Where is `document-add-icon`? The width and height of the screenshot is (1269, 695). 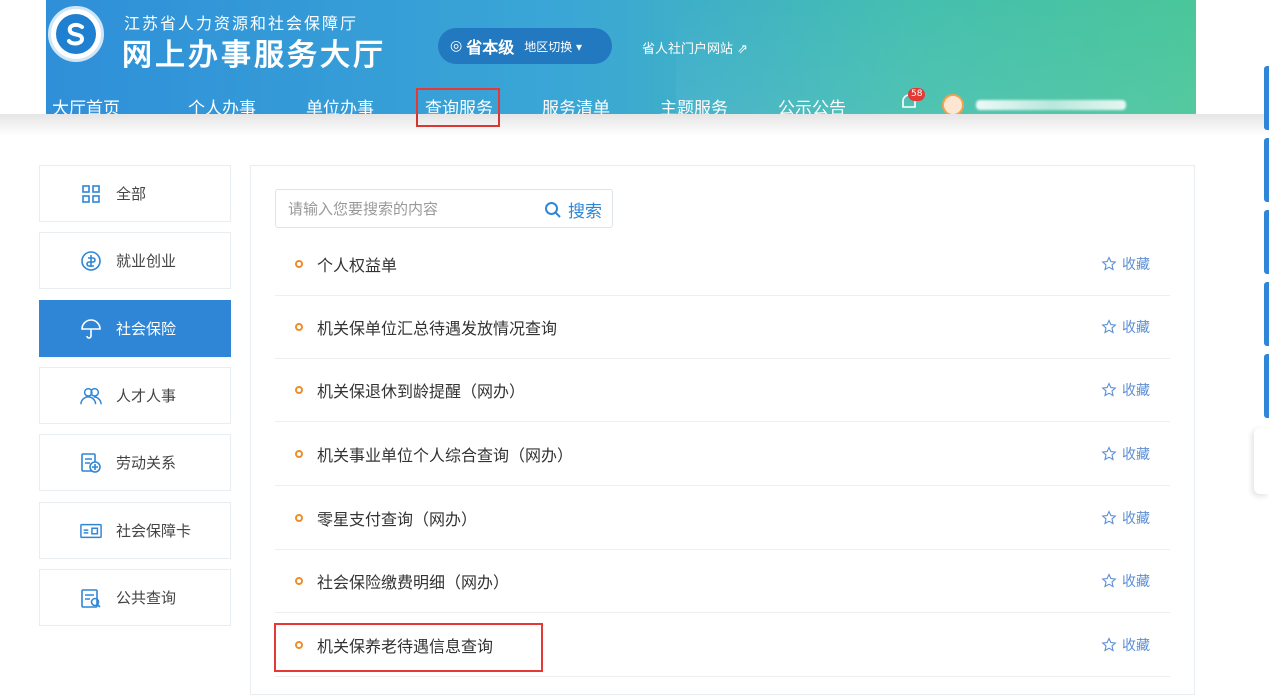 document-add-icon is located at coordinates (91, 463).